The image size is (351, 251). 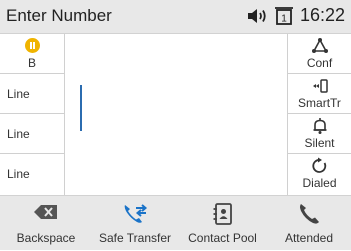 What do you see at coordinates (309, 213) in the screenshot?
I see `phone-icon` at bounding box center [309, 213].